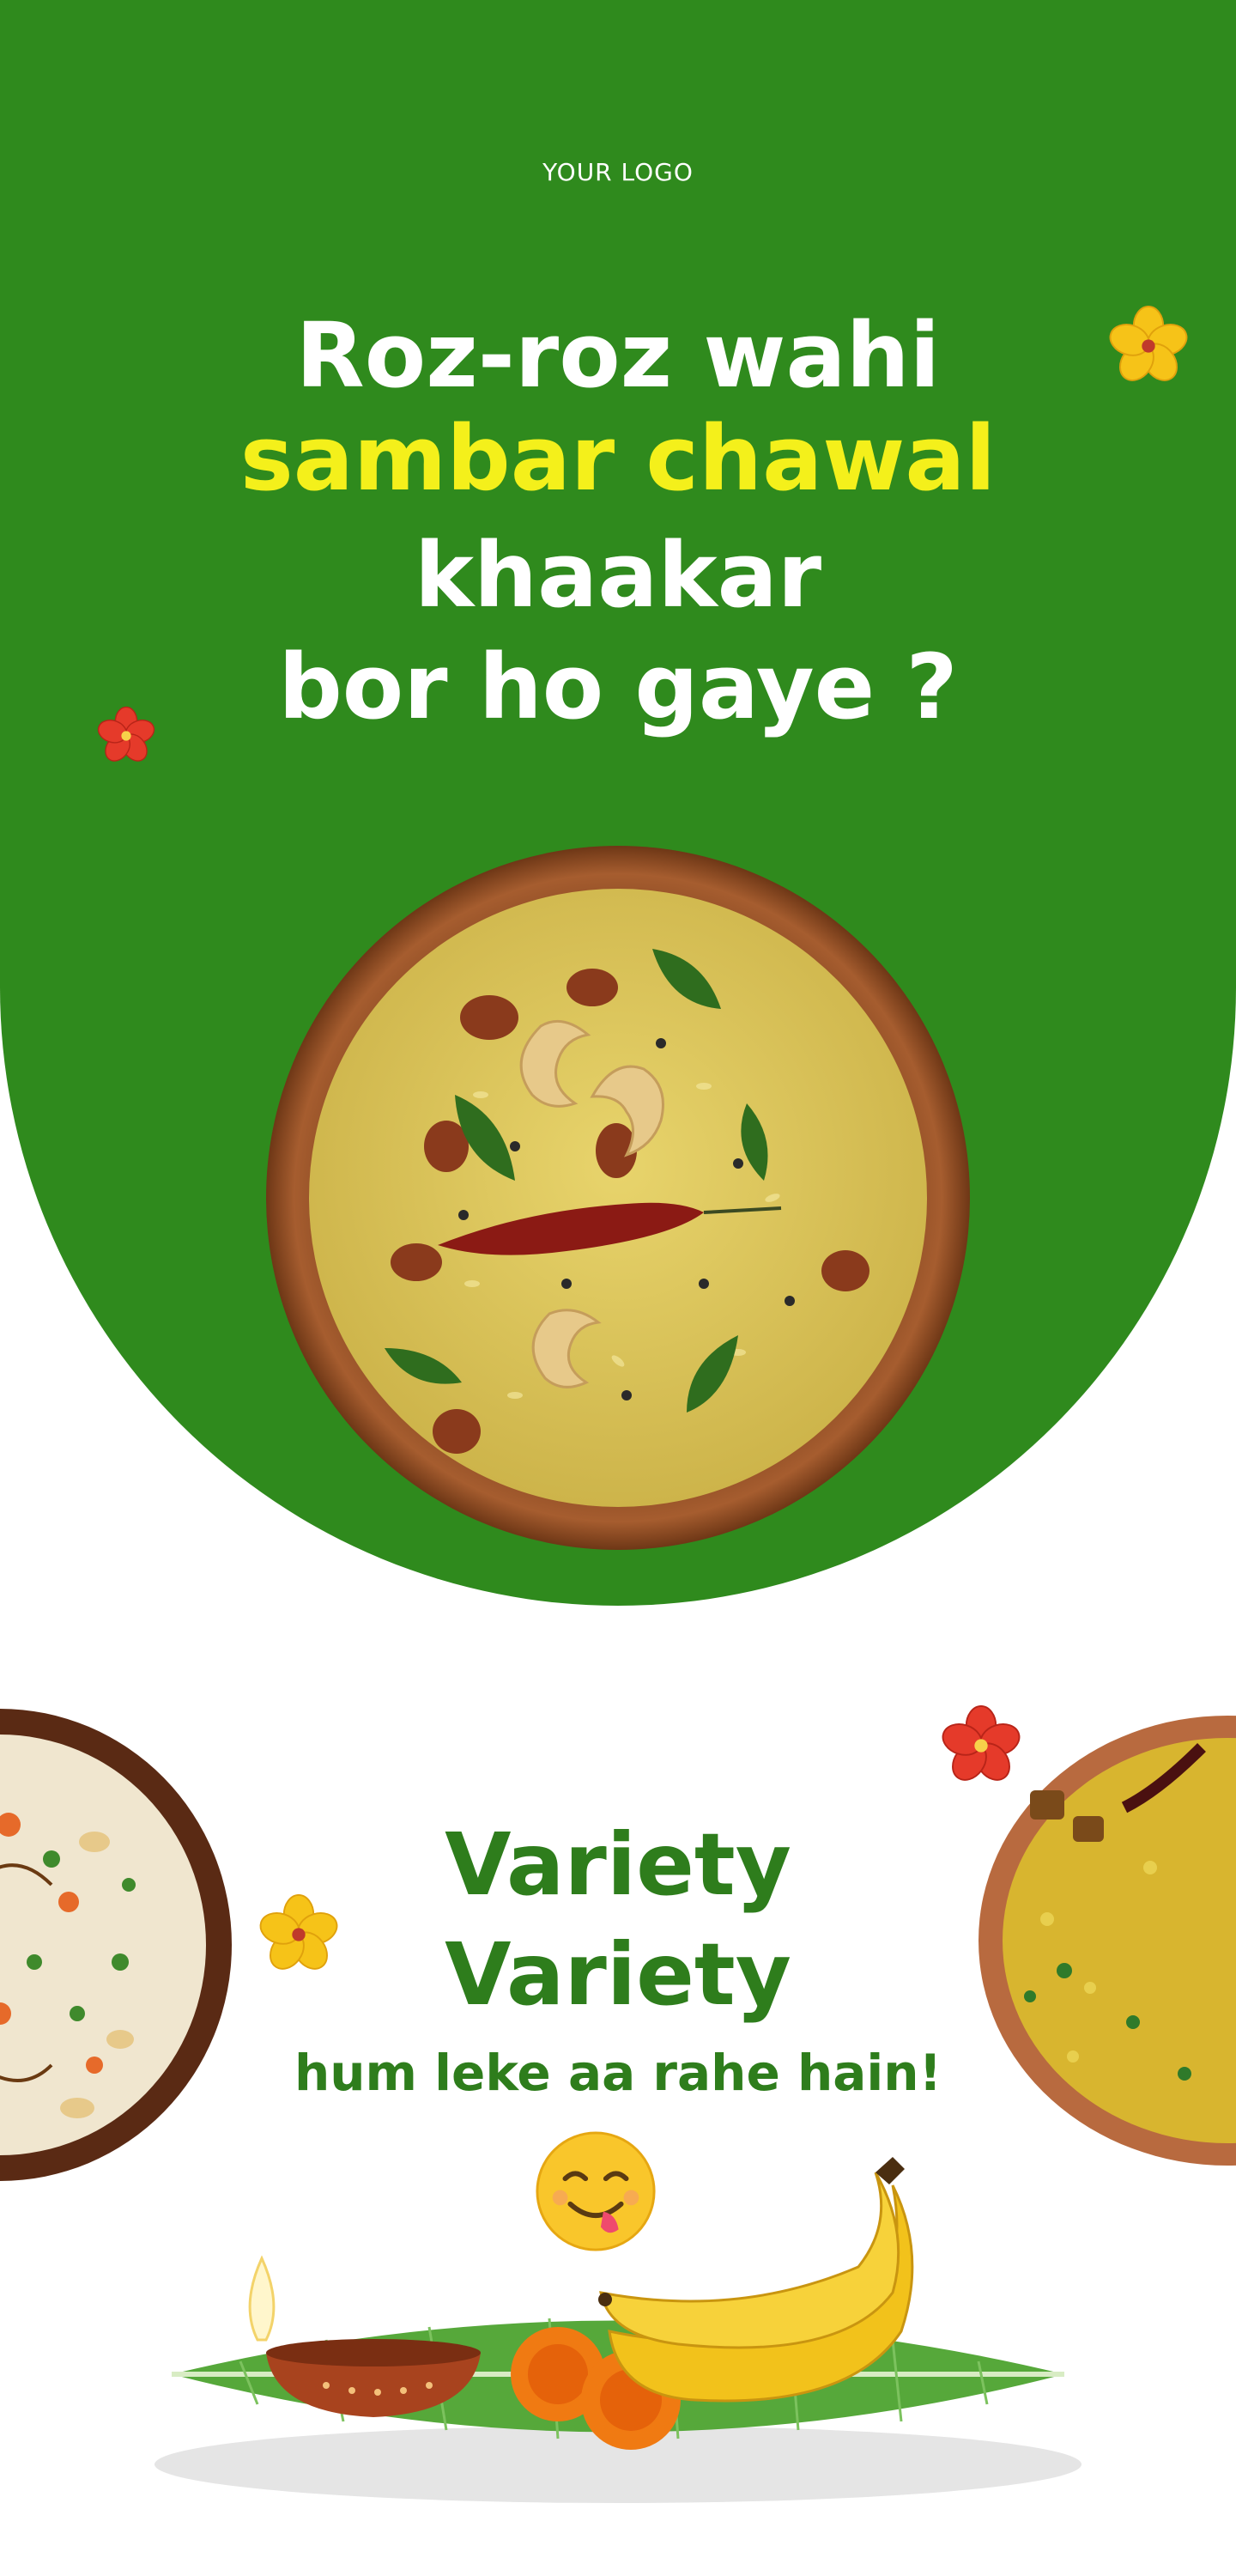  Describe the element at coordinates (618, 687) in the screenshot. I see `headline-line-4: bor ho gaye ?` at that location.